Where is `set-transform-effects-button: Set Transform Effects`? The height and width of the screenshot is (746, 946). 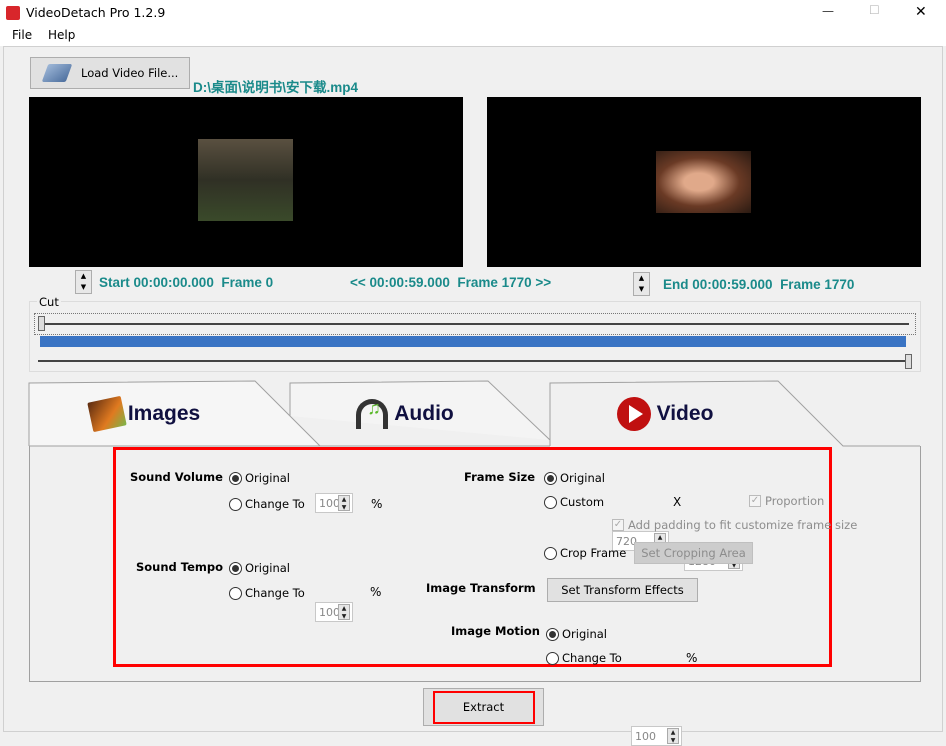
set-transform-effects-button: Set Transform Effects is located at coordinates (622, 590).